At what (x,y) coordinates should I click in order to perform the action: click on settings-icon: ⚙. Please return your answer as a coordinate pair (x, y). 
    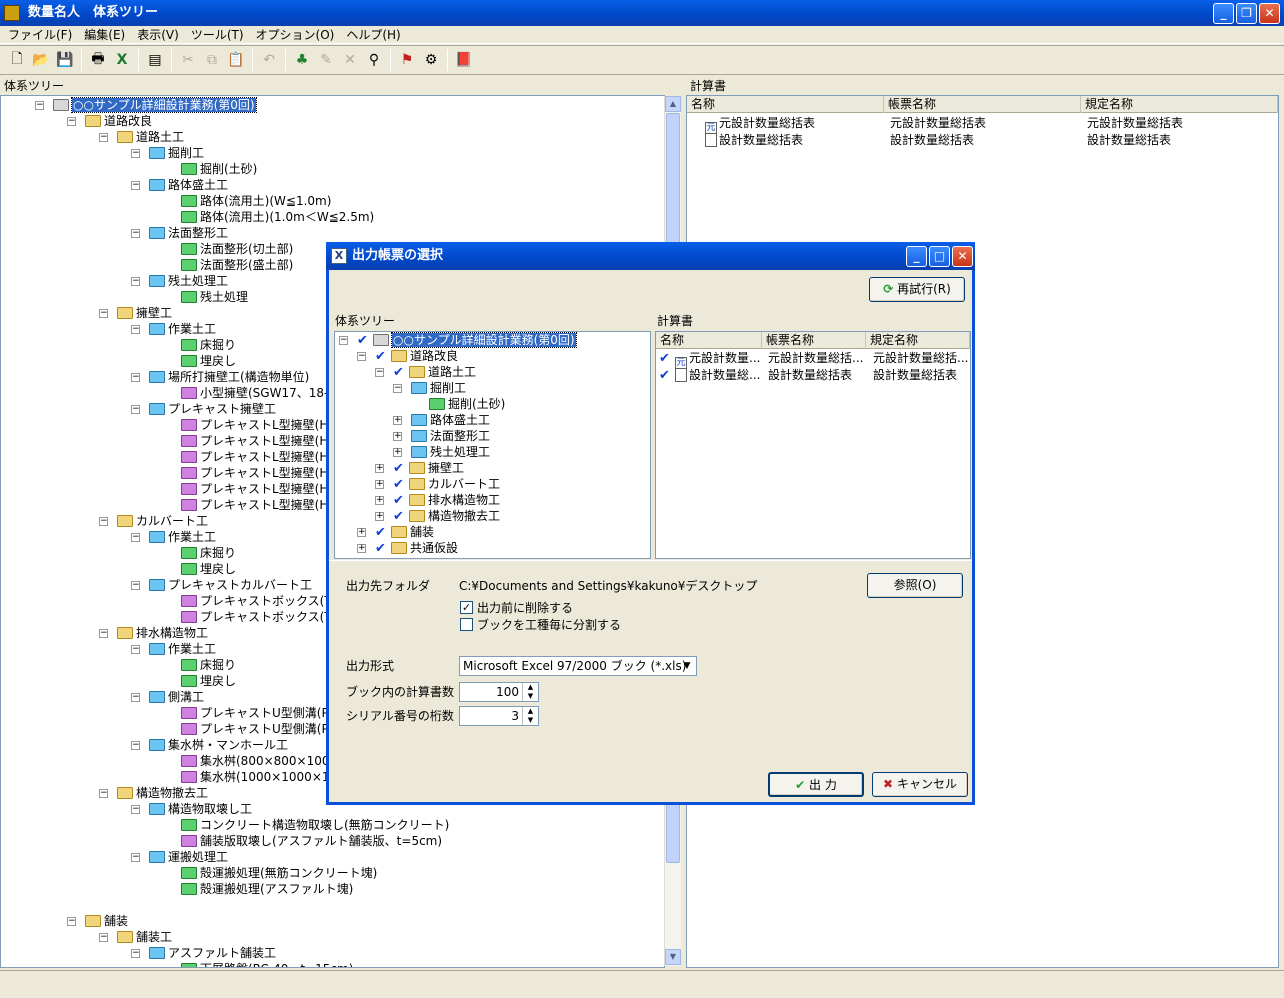
    Looking at the image, I should click on (431, 60).